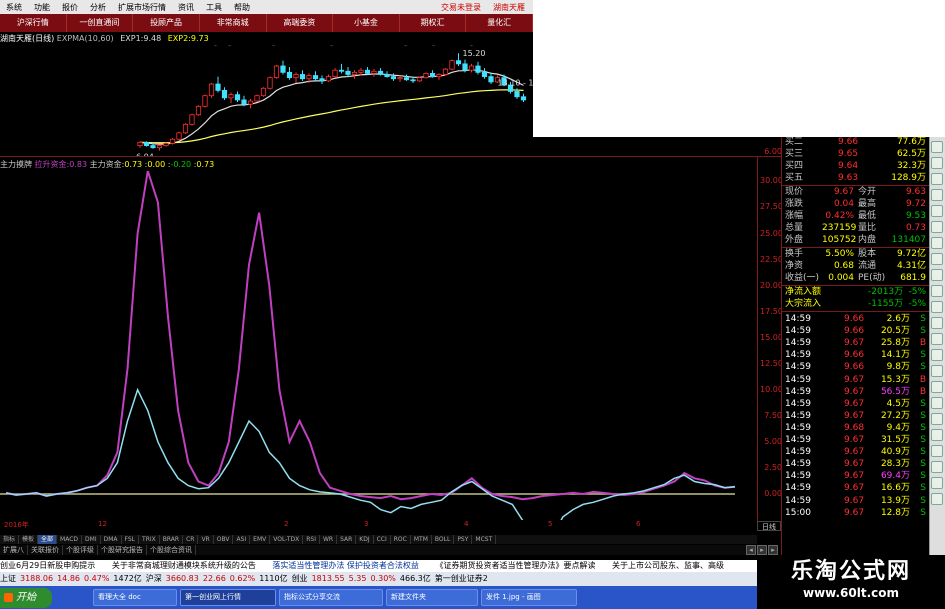 This screenshot has width=945, height=609. What do you see at coordinates (463, 539) in the screenshot?
I see `indicator-tab: PSY` at bounding box center [463, 539].